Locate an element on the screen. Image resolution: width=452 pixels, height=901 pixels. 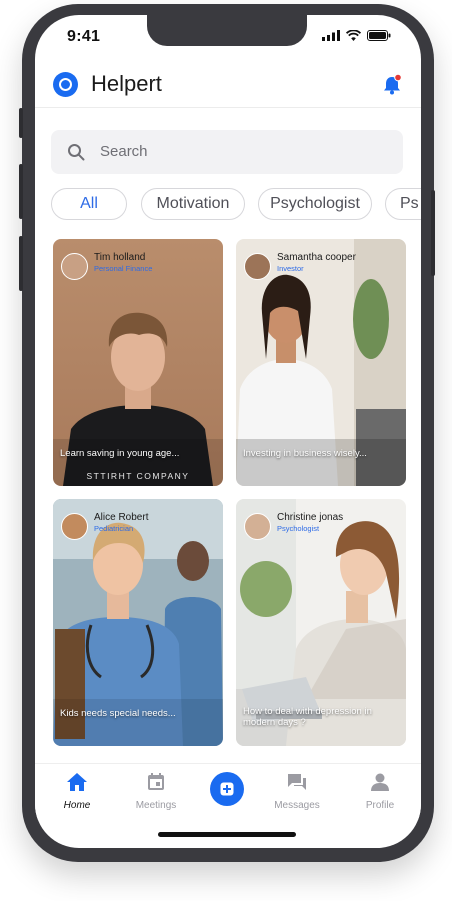
tab-home: Home is located at coordinates (77, 791).